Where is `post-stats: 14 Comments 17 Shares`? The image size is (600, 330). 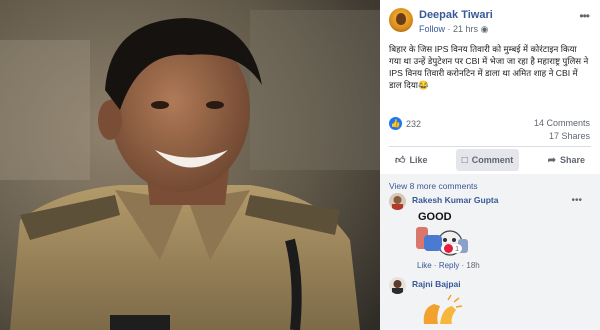 post-stats: 14 Comments 17 Shares is located at coordinates (562, 129).